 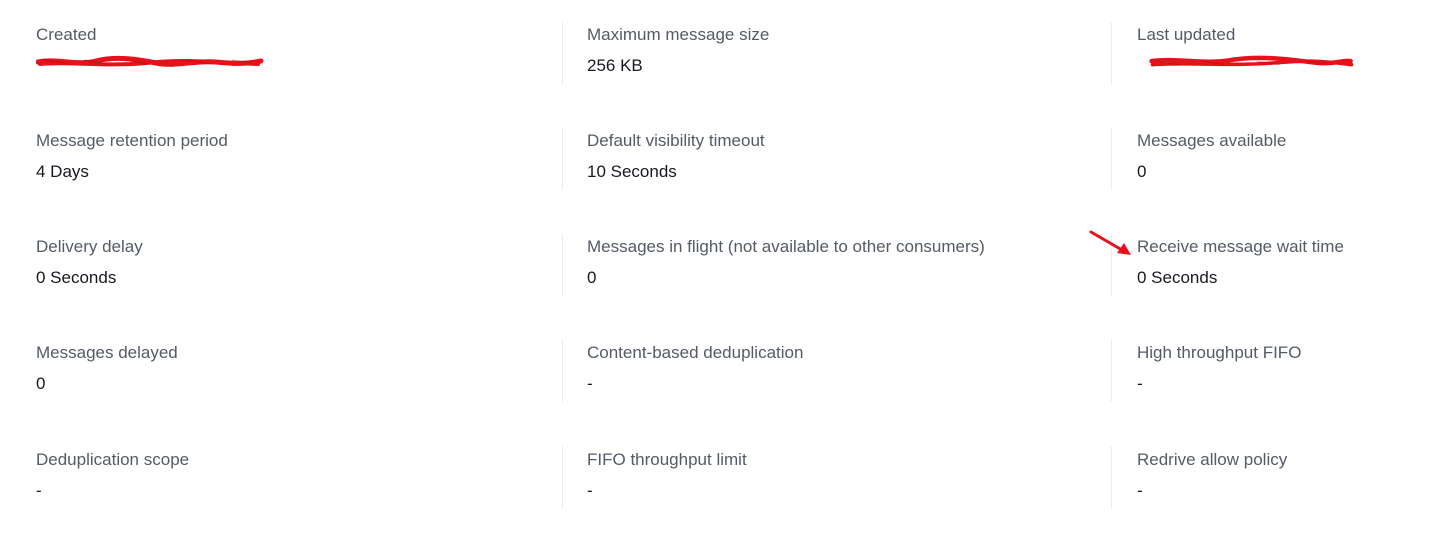 I want to click on field-fifo-throughput-limit: FIFO throughput limit -, so click(x=837, y=484).